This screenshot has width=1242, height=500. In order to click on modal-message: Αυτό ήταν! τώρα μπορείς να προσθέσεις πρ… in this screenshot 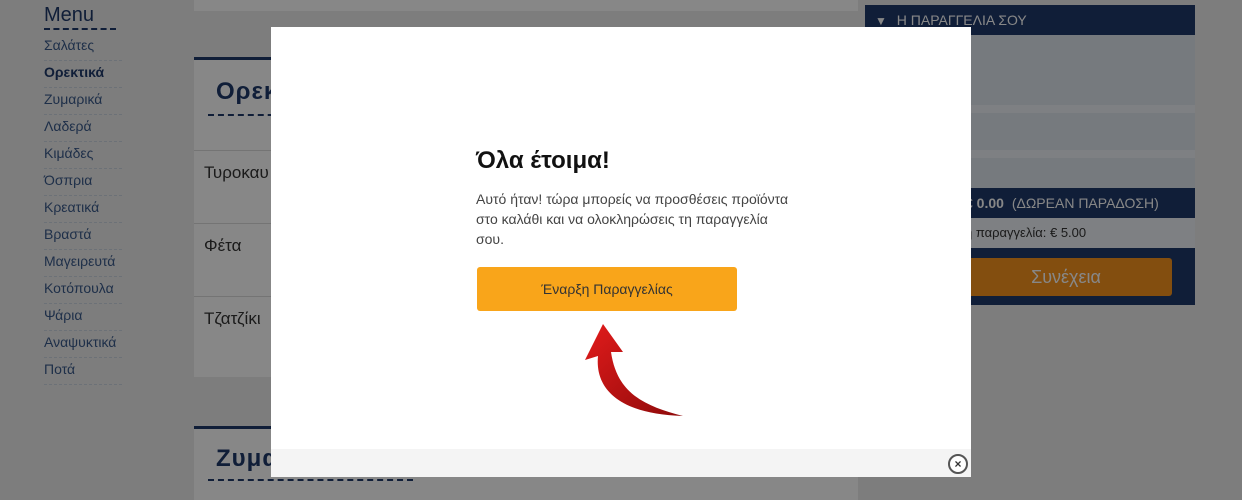, I will do `click(632, 219)`.